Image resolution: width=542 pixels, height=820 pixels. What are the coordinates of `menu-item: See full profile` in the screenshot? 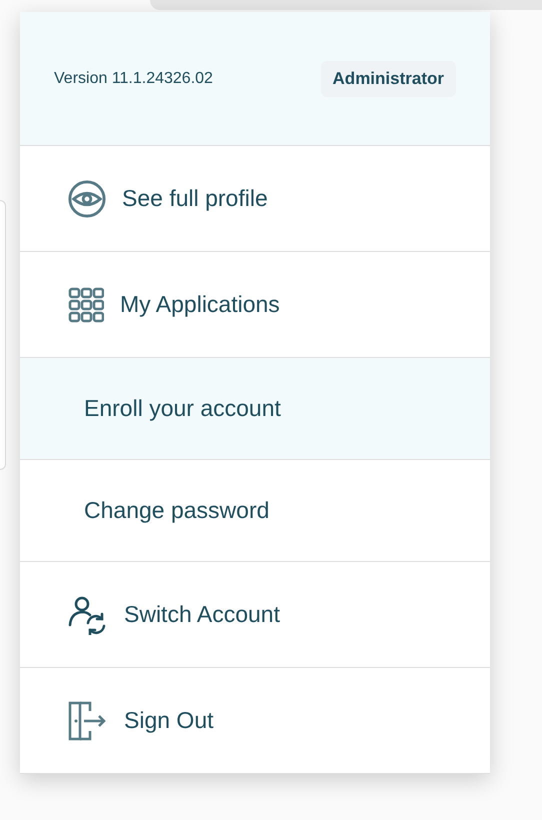 It's located at (255, 199).